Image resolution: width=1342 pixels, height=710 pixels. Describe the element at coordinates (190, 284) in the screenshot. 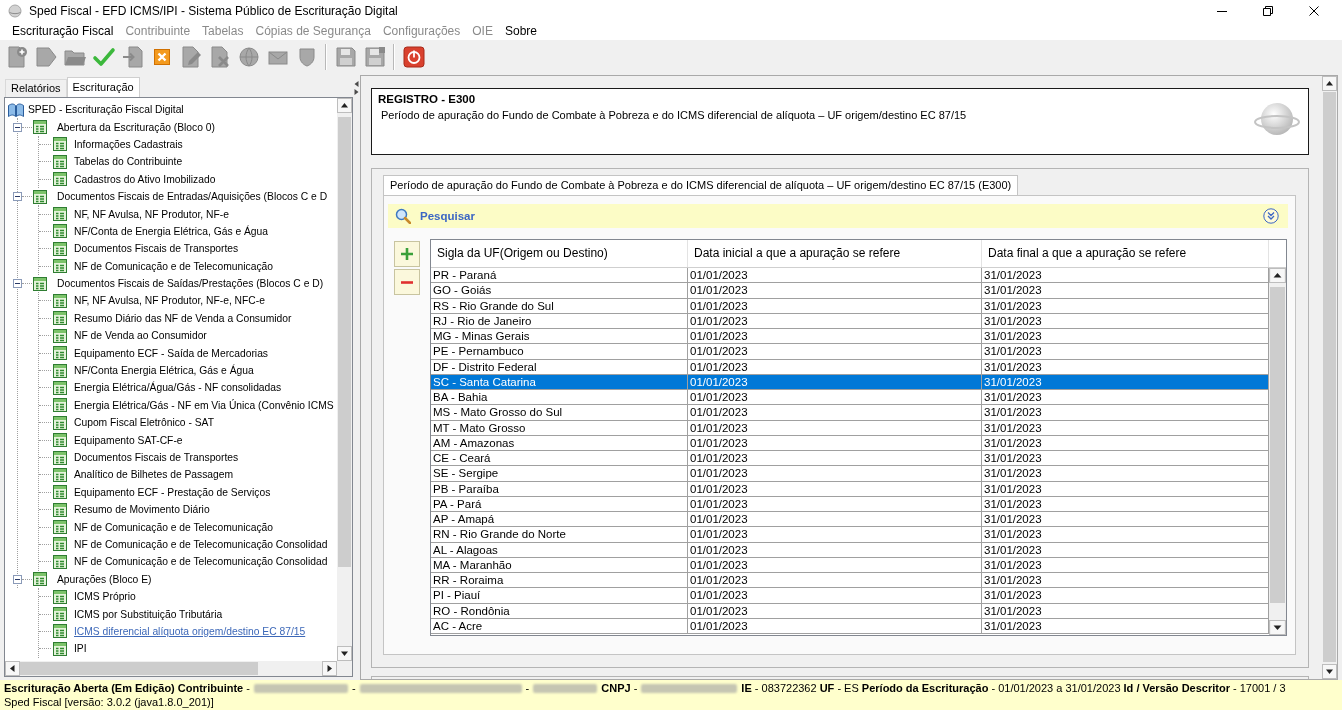

I see `tree-item: Documentos Fiscais de Saídas/Prestações (Blocos C e D)` at that location.